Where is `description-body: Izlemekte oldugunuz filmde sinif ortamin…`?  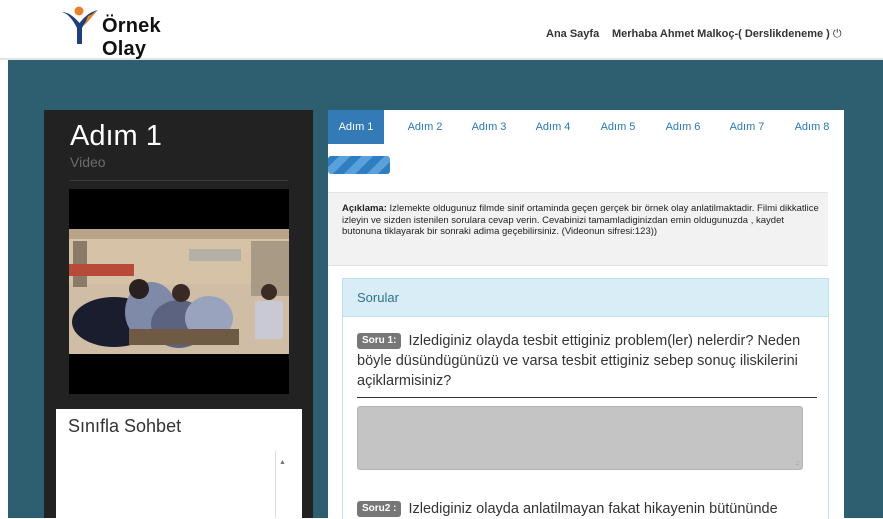 description-body: Izlemekte oldugunuz filmde sinif ortamin… is located at coordinates (580, 220).